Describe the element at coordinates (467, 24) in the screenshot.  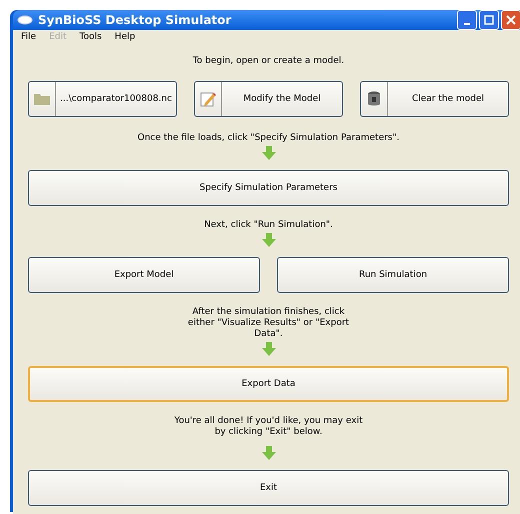
I see `minimize-icon` at that location.